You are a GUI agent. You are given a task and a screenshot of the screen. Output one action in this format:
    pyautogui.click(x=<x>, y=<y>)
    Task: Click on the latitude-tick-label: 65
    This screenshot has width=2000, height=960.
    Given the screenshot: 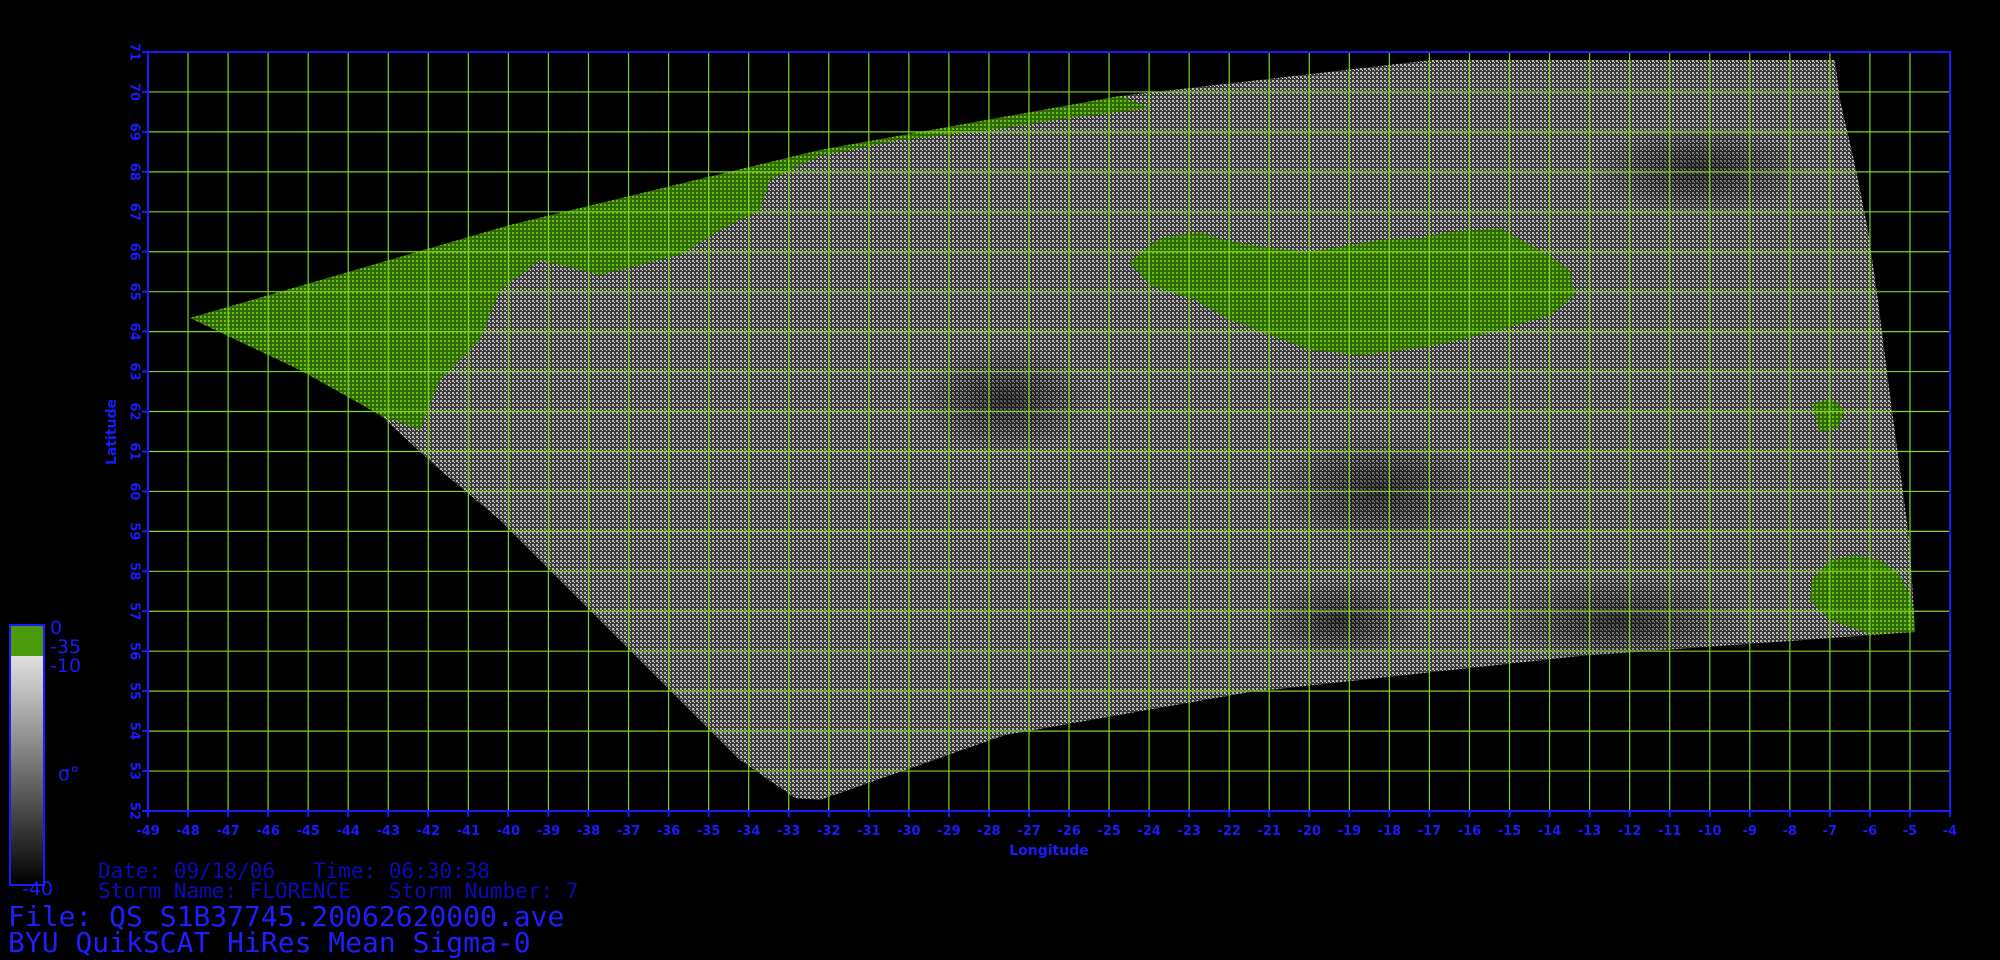 What is the action you would take?
    pyautogui.click(x=134, y=292)
    